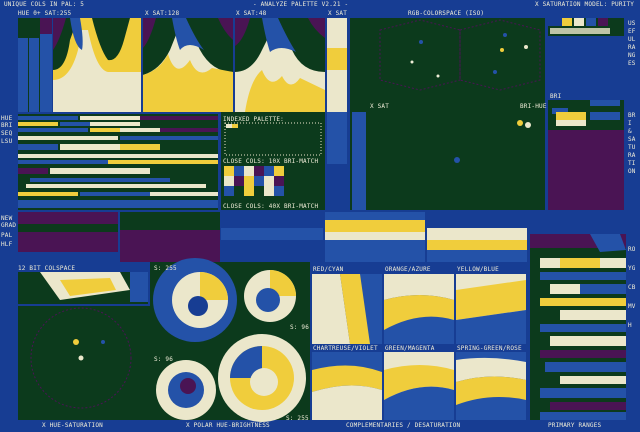 The image size is (640, 432). I want to click on palette-swatches, so click(586, 27).